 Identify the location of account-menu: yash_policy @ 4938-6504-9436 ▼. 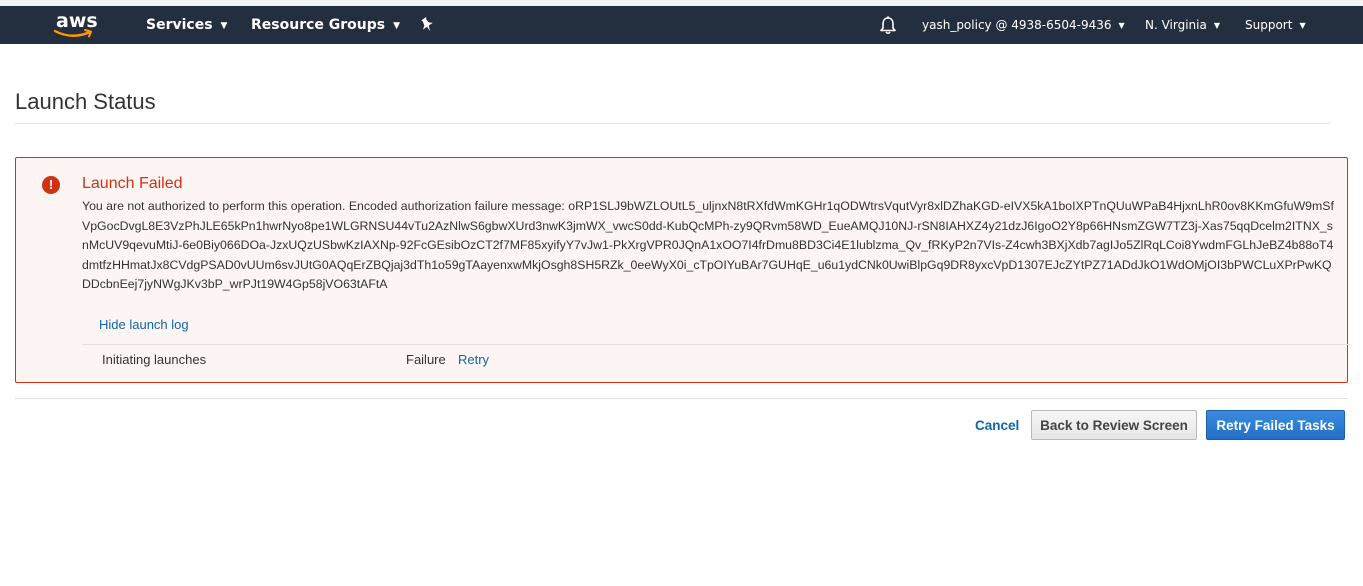
(1023, 25).